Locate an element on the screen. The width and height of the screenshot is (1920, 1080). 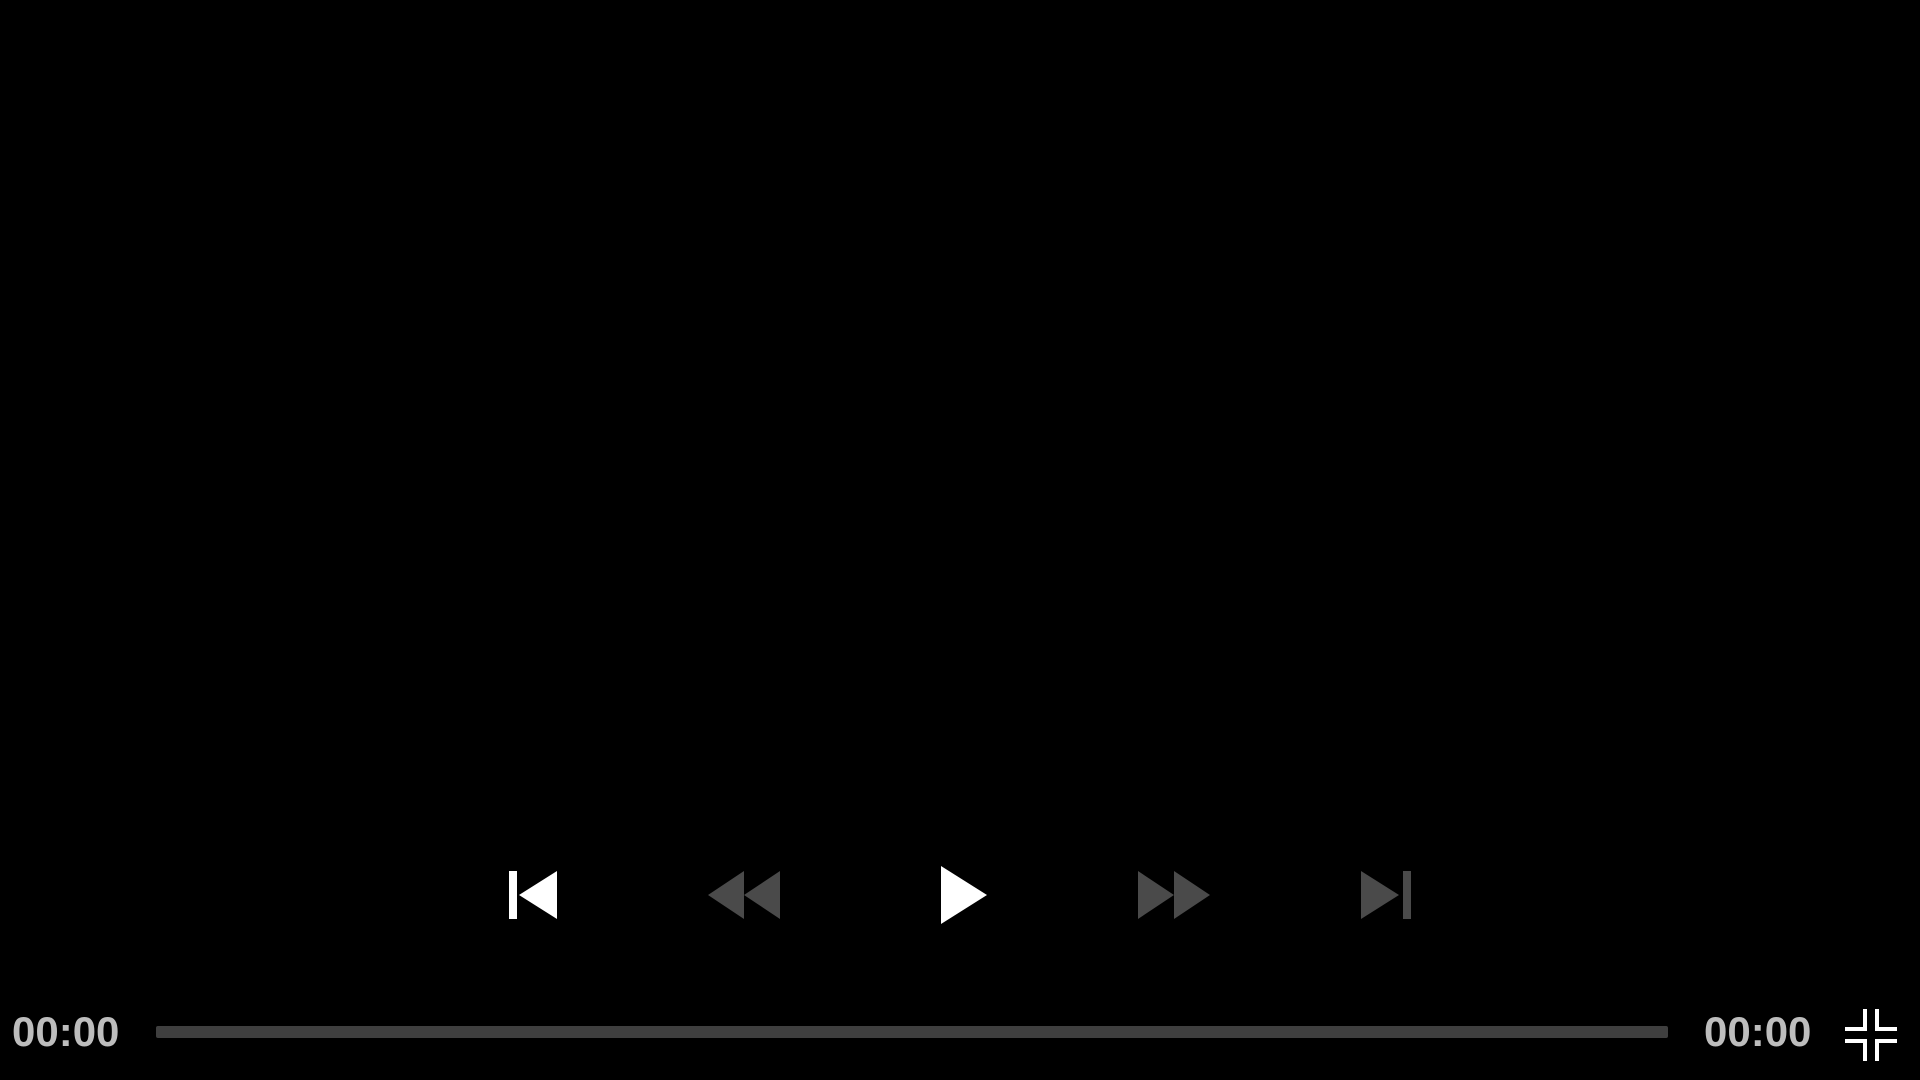
fast-forward-button is located at coordinates (1174, 895).